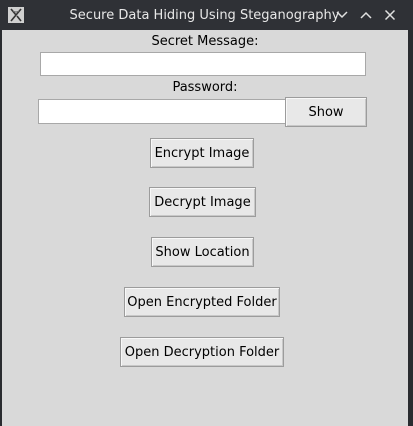  Describe the element at coordinates (202, 202) in the screenshot. I see `decrypt-image-button: Decrypt Image` at that location.